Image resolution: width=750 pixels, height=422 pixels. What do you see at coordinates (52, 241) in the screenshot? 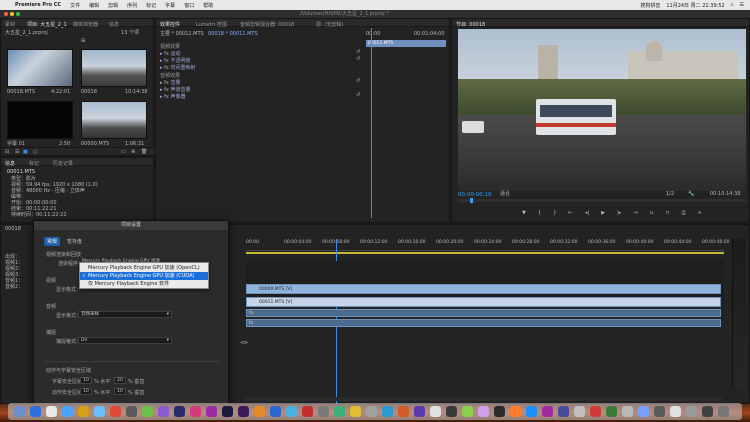
I see `tab-general: 常规` at bounding box center [52, 241].